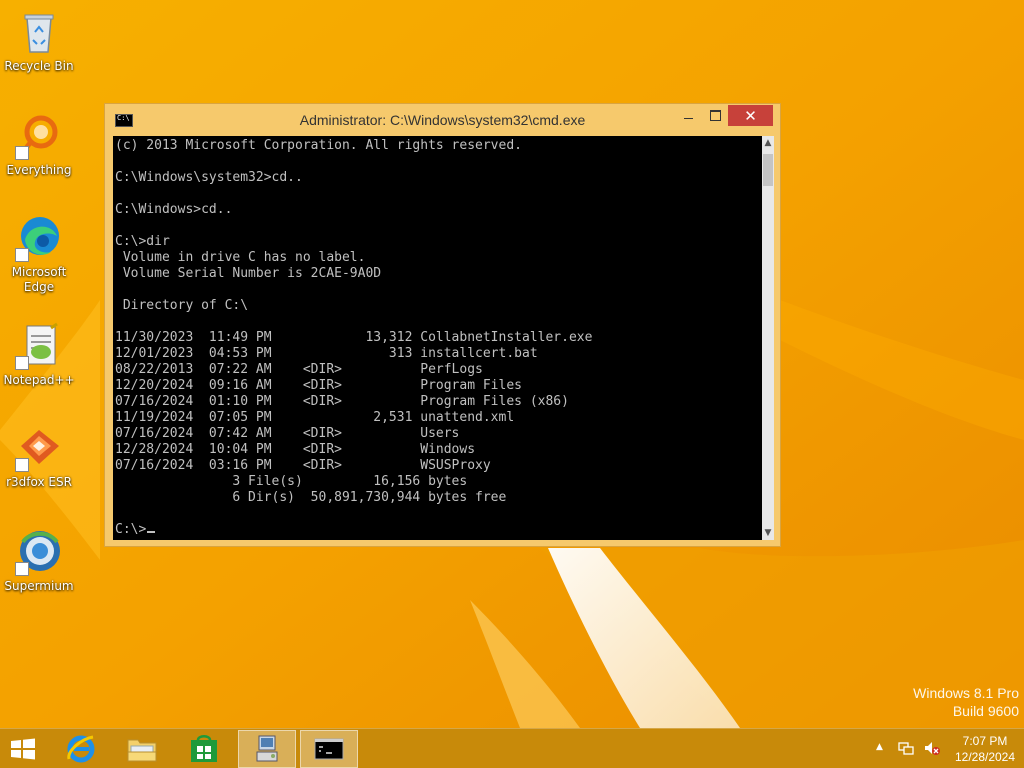  I want to click on console-line: Volume in drive C has no label., so click(240, 257).